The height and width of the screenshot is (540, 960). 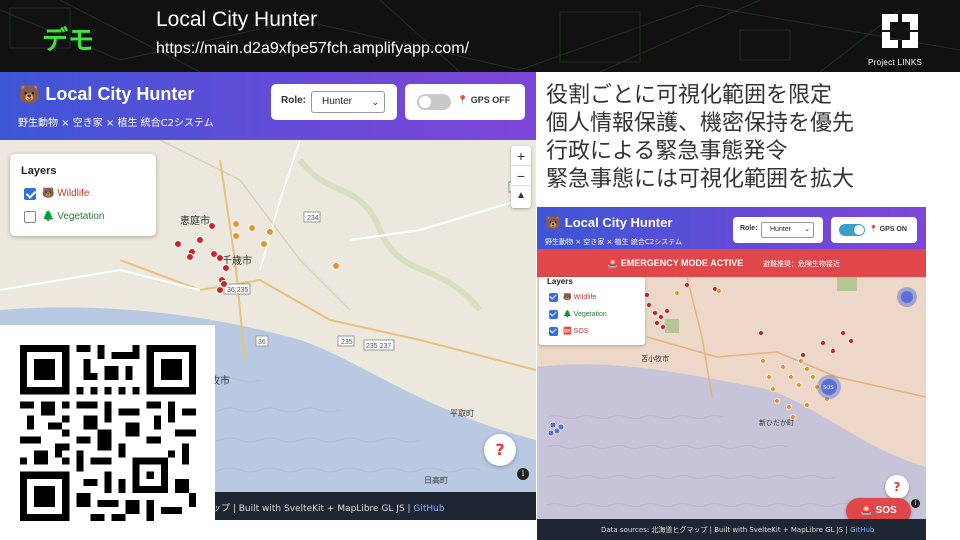 What do you see at coordinates (347, 342) in the screenshot?
I see `route-shield-235: 235` at bounding box center [347, 342].